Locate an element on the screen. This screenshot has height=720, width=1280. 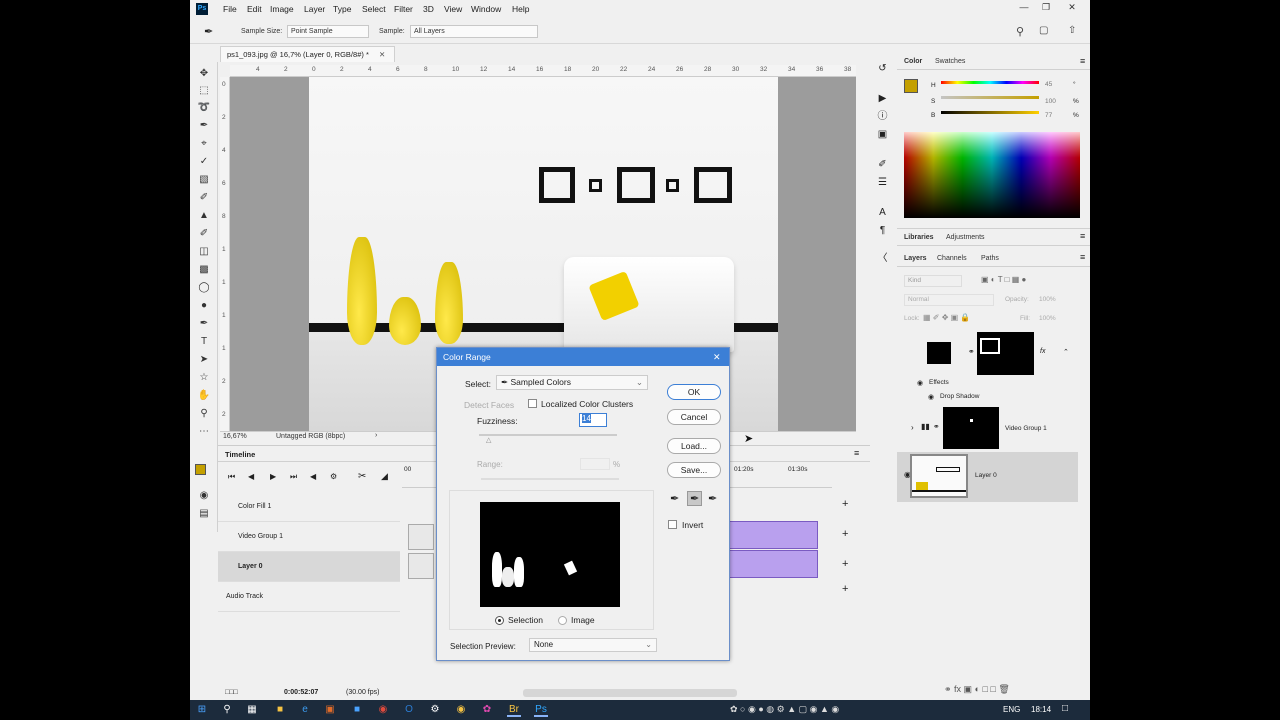
brush-settings-icon: ✐ is located at coordinates (882, 164).